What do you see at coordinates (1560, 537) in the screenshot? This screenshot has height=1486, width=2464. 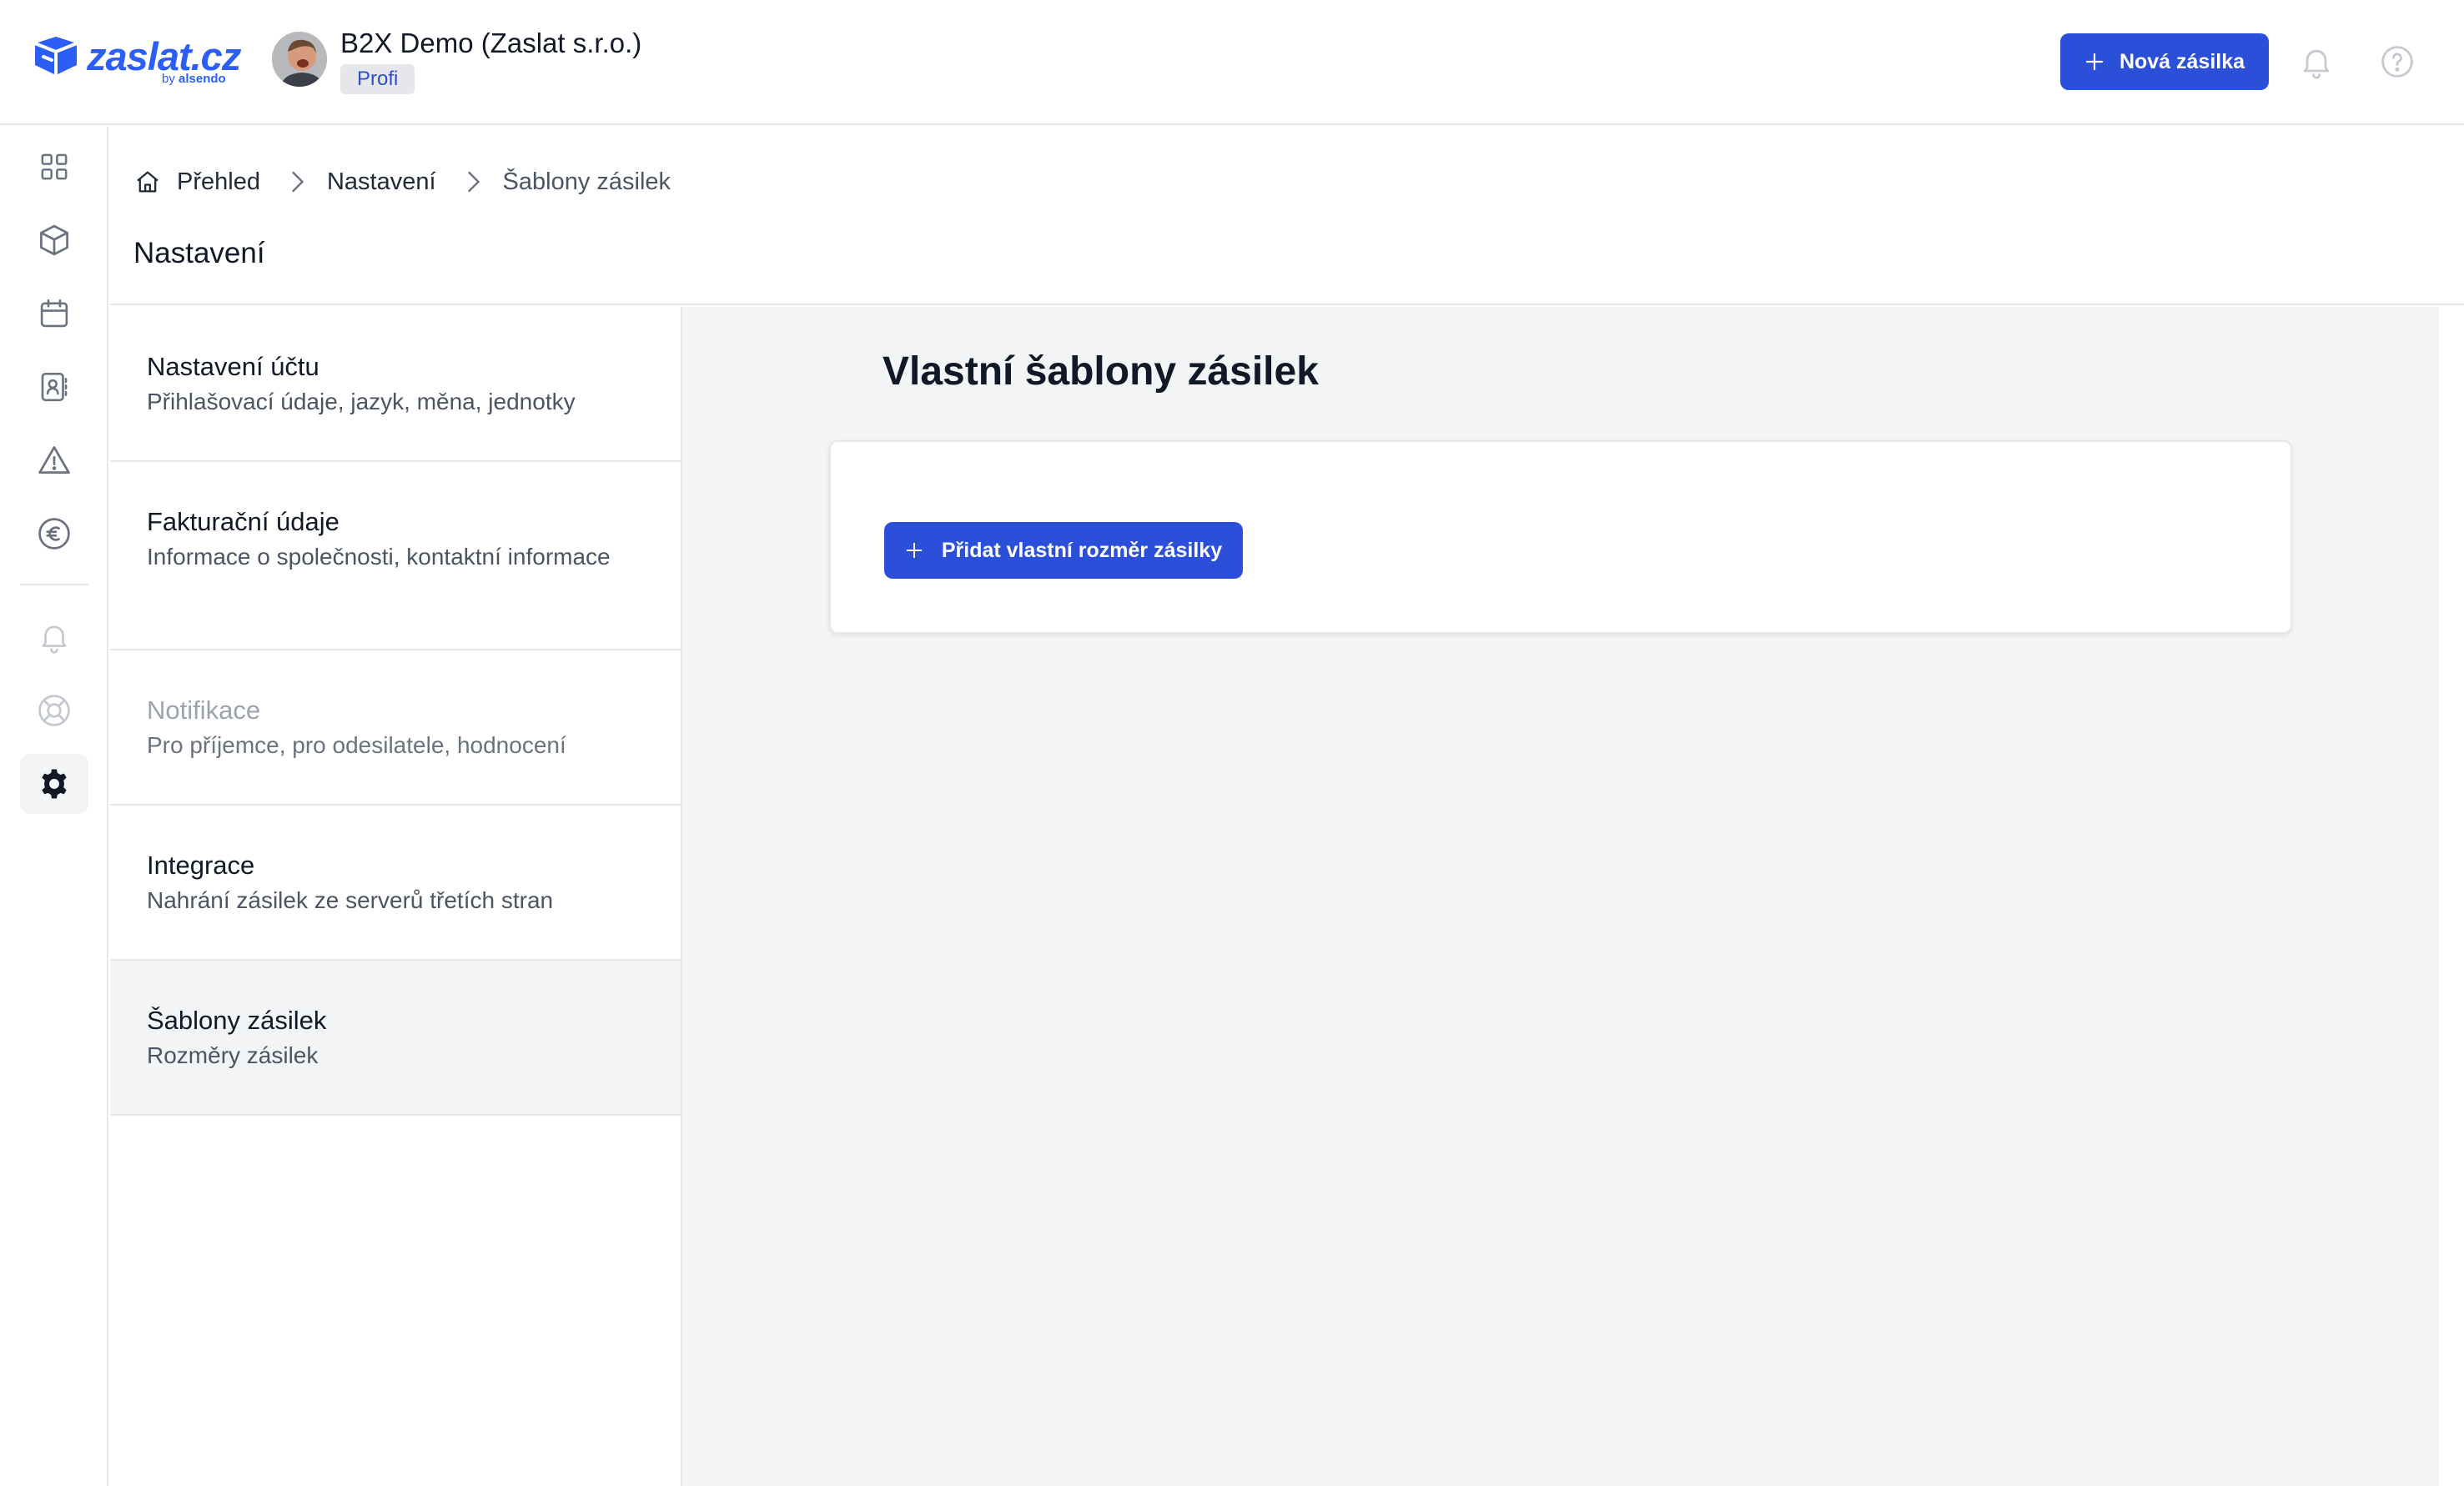 I see `templates-card: Přidat vlastní rozměr zásilky` at bounding box center [1560, 537].